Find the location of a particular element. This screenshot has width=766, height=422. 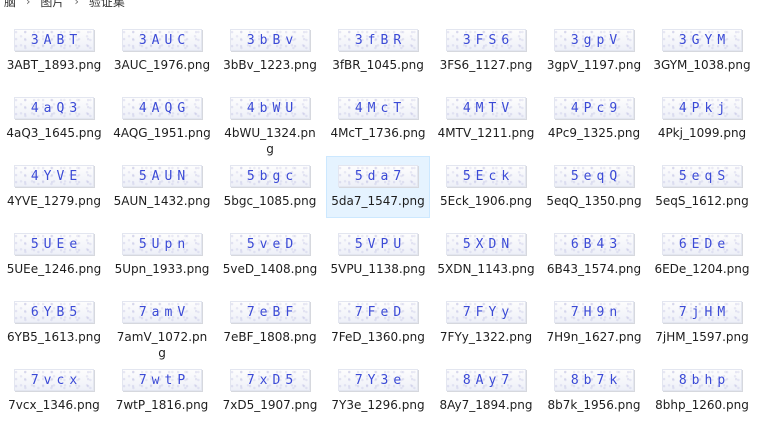

captcha-text: 3fBR is located at coordinates (380, 40).